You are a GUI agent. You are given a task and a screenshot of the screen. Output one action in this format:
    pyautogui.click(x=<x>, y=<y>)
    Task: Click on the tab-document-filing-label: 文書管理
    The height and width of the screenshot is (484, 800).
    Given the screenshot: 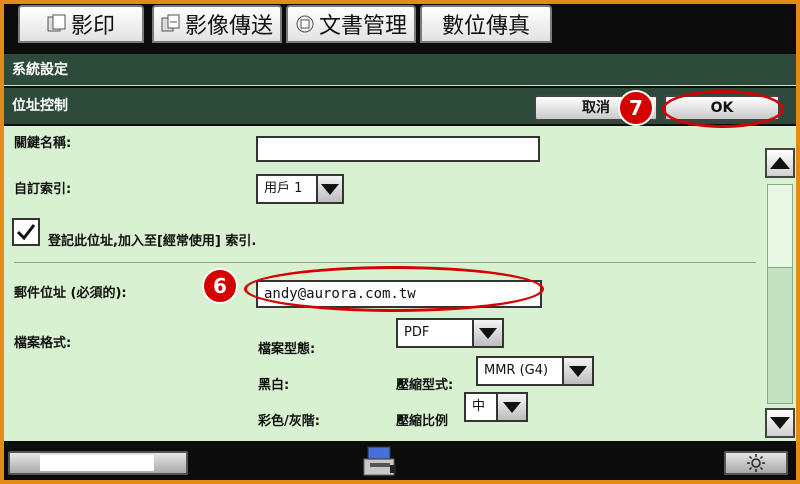 What is the action you would take?
    pyautogui.click(x=362, y=26)
    